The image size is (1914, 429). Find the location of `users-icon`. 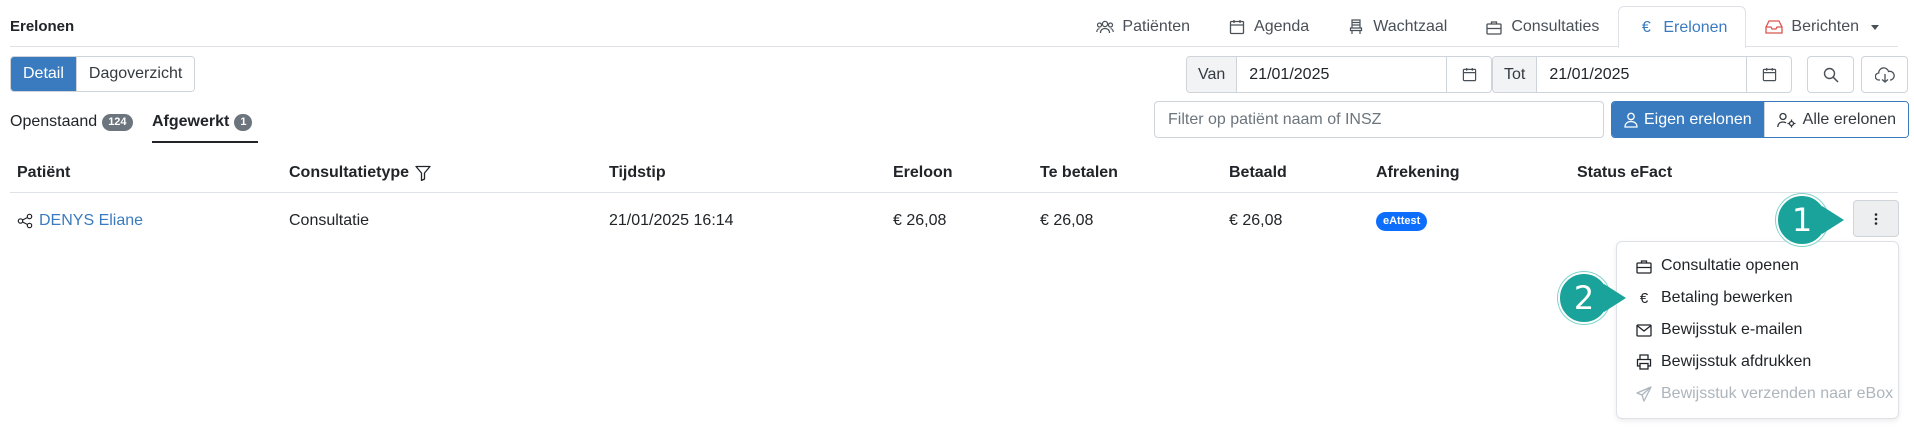

users-icon is located at coordinates (1105, 27).